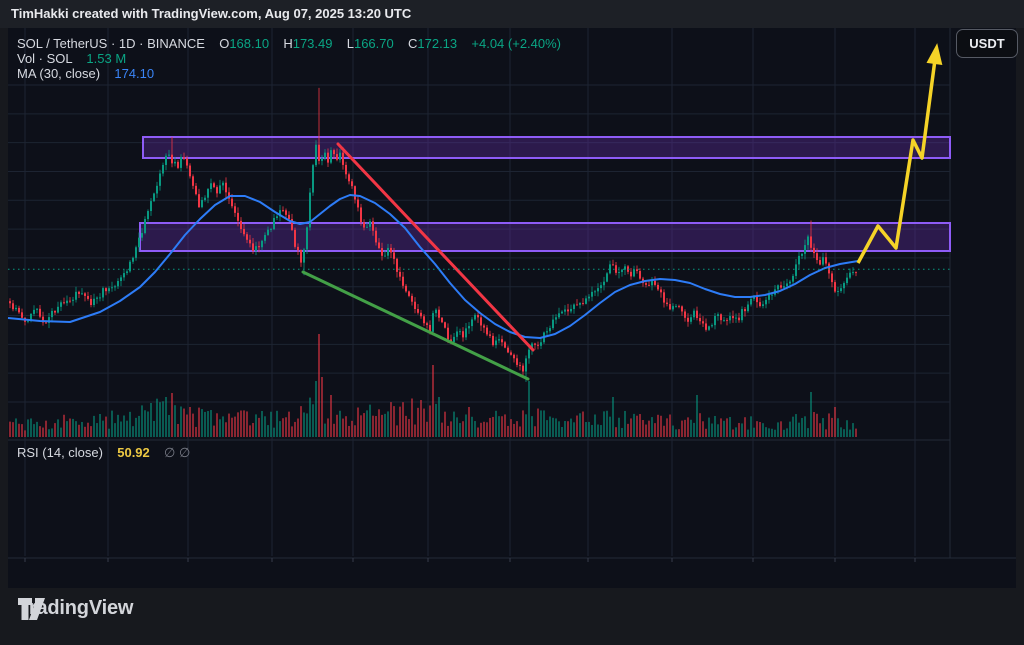 The width and height of the screenshot is (1024, 645). I want to click on volume-label: Vol · SOL, so click(45, 58).